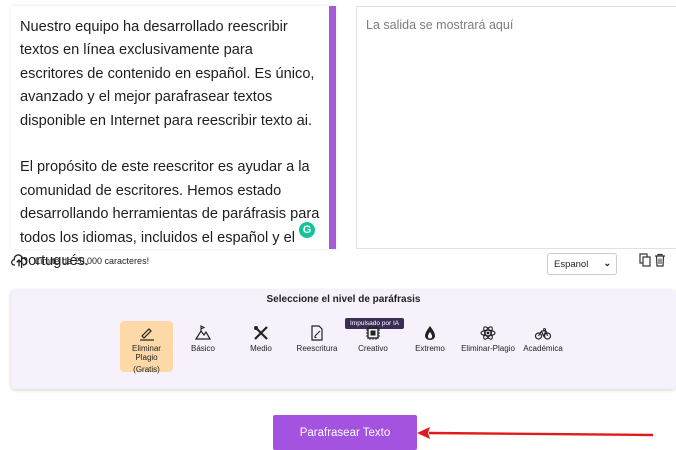 The width and height of the screenshot is (676, 450). I want to click on mode-creativo: Creativo, so click(373, 346).